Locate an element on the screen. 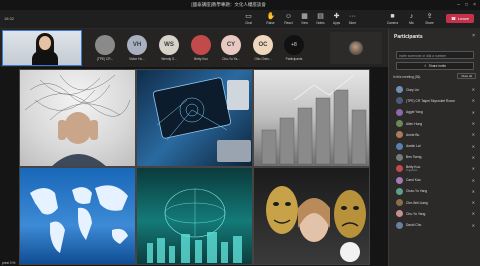 The width and height of the screenshot is (480, 266). more-button: ··· More is located at coordinates (352, 19).